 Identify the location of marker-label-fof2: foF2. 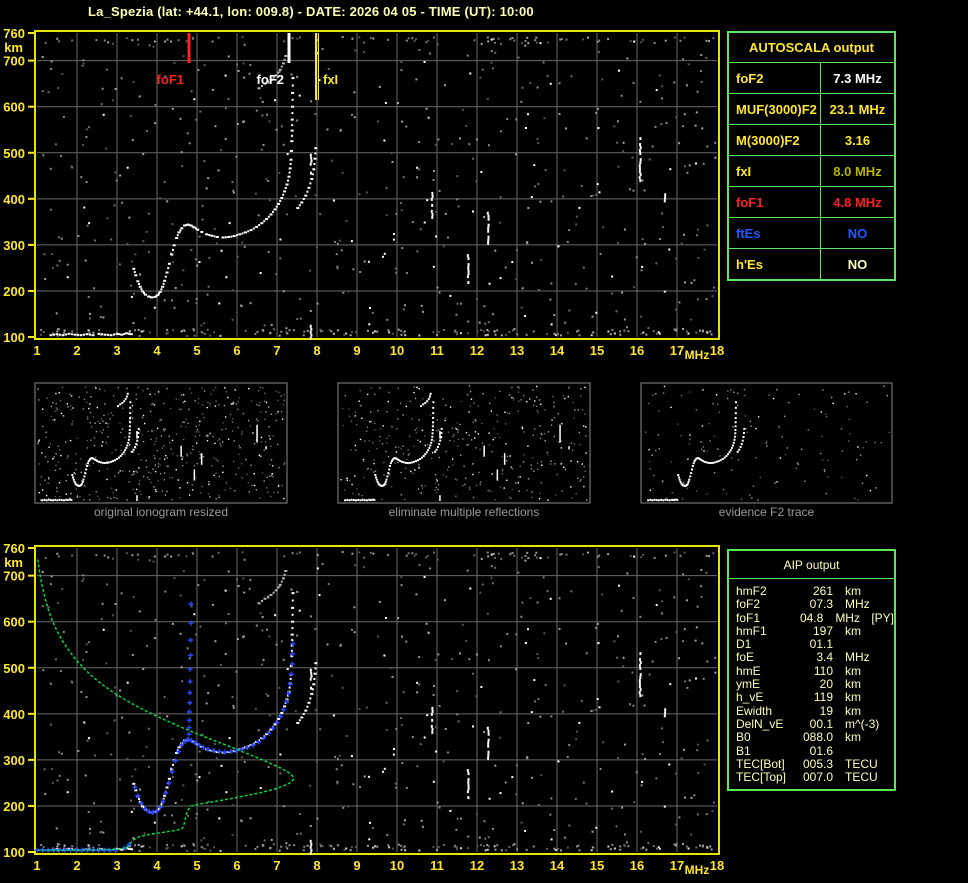
(270, 79).